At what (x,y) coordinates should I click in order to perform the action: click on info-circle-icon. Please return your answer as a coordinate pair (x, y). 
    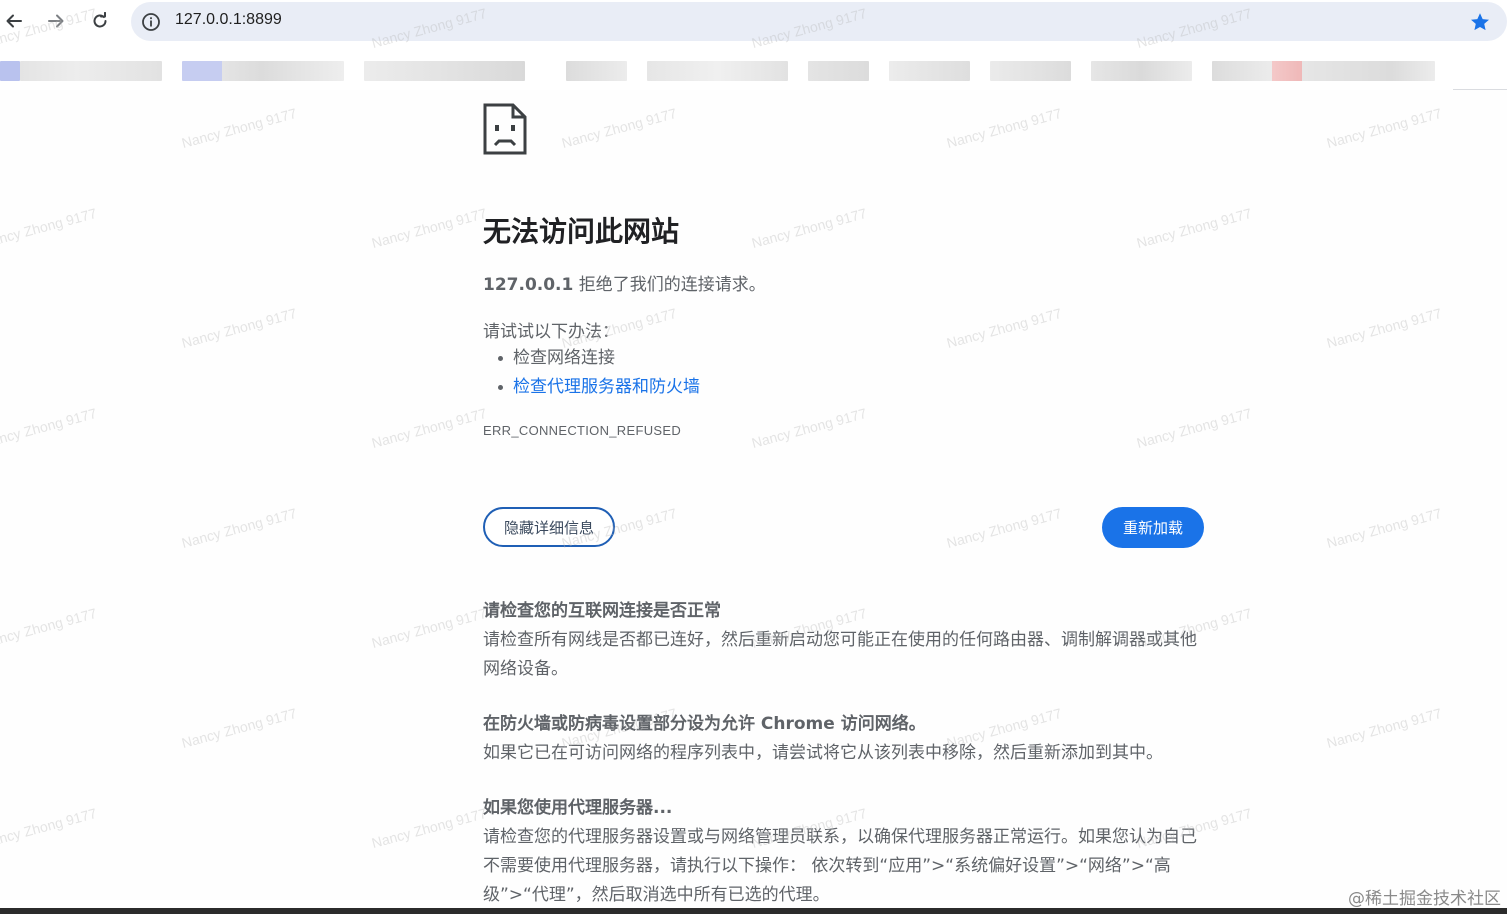
    Looking at the image, I should click on (151, 22).